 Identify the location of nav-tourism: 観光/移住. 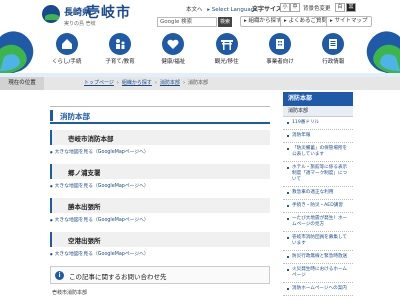
(226, 50).